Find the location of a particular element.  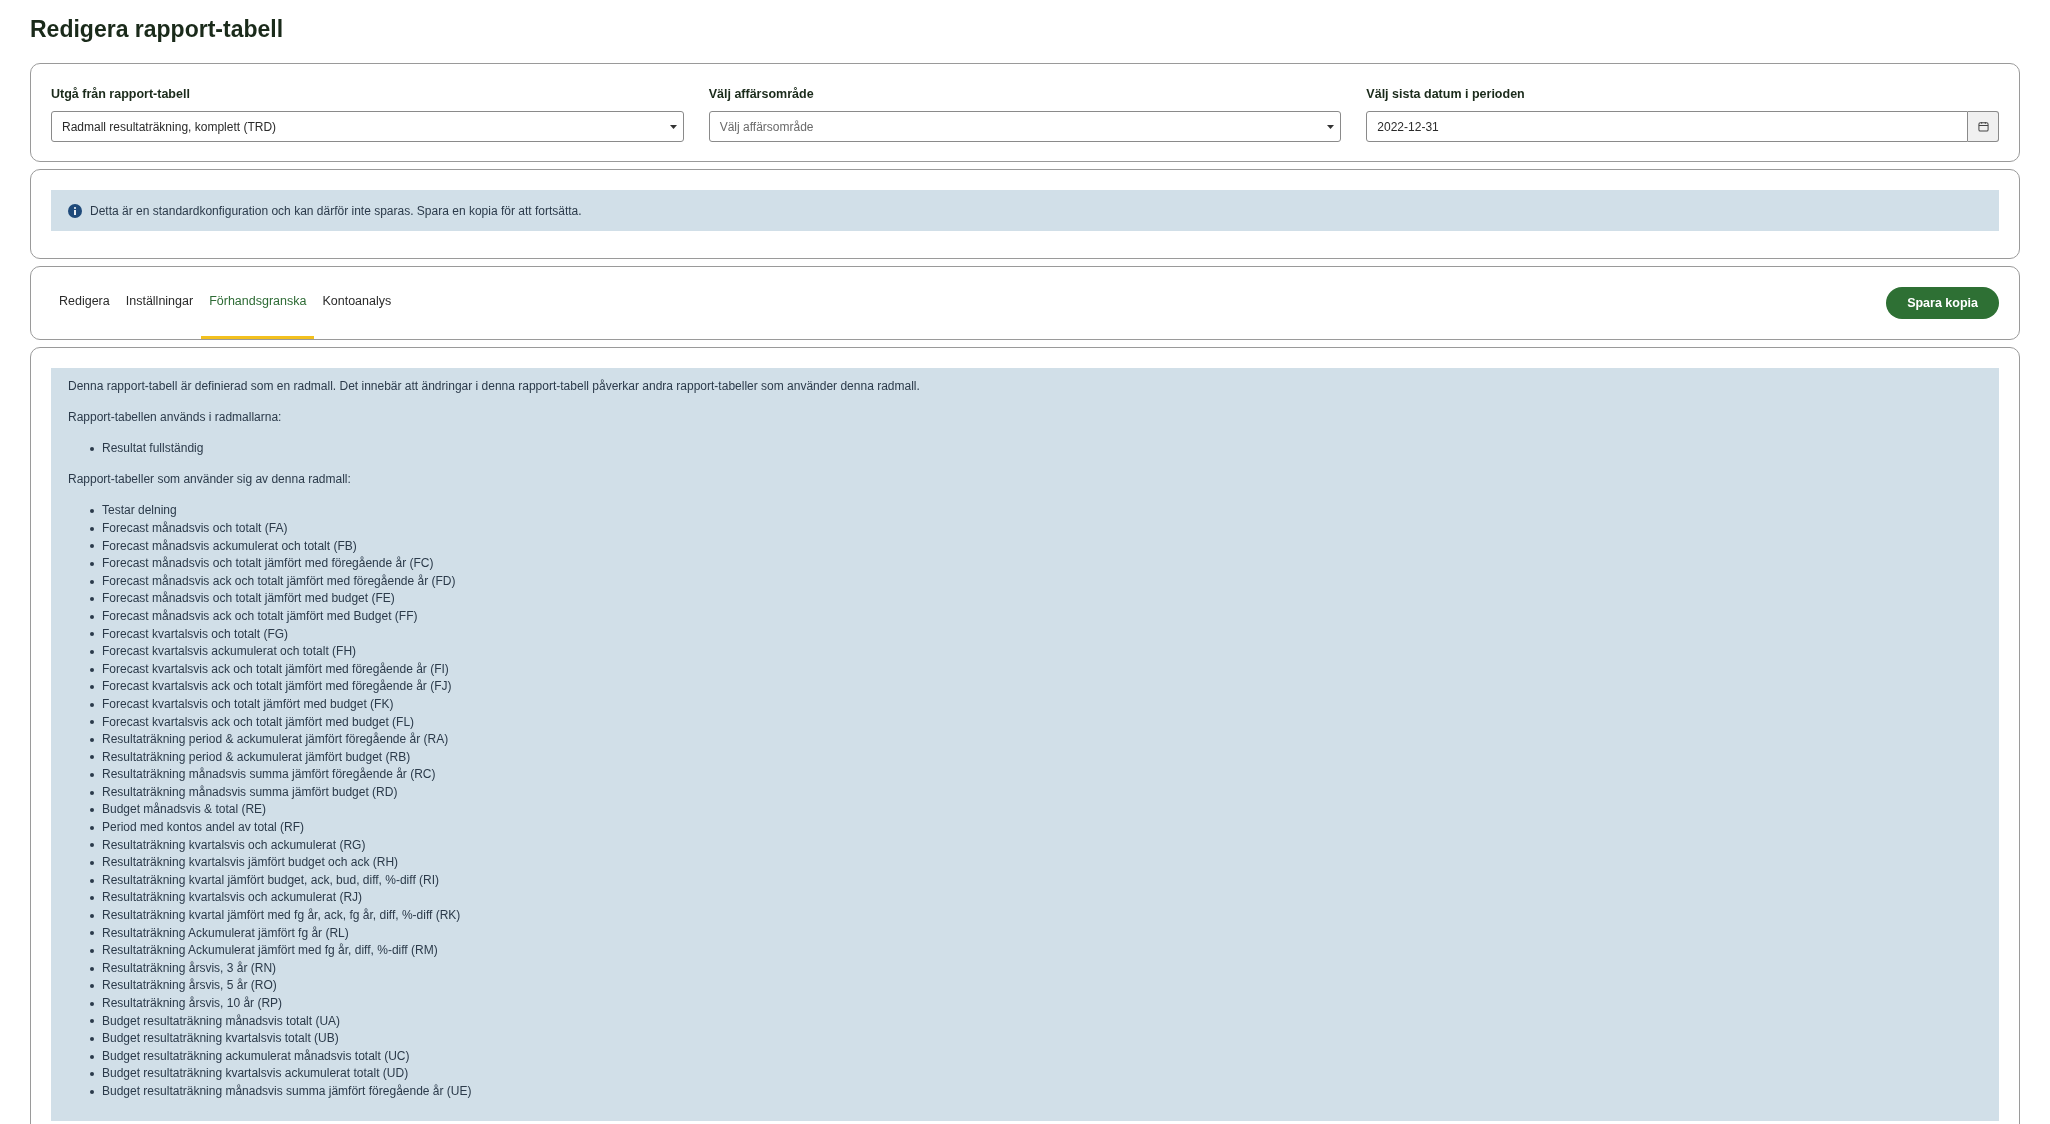

list-item: Forecast månadsvis ack och totalt jämfört med Budget (FF) is located at coordinates (260, 616).